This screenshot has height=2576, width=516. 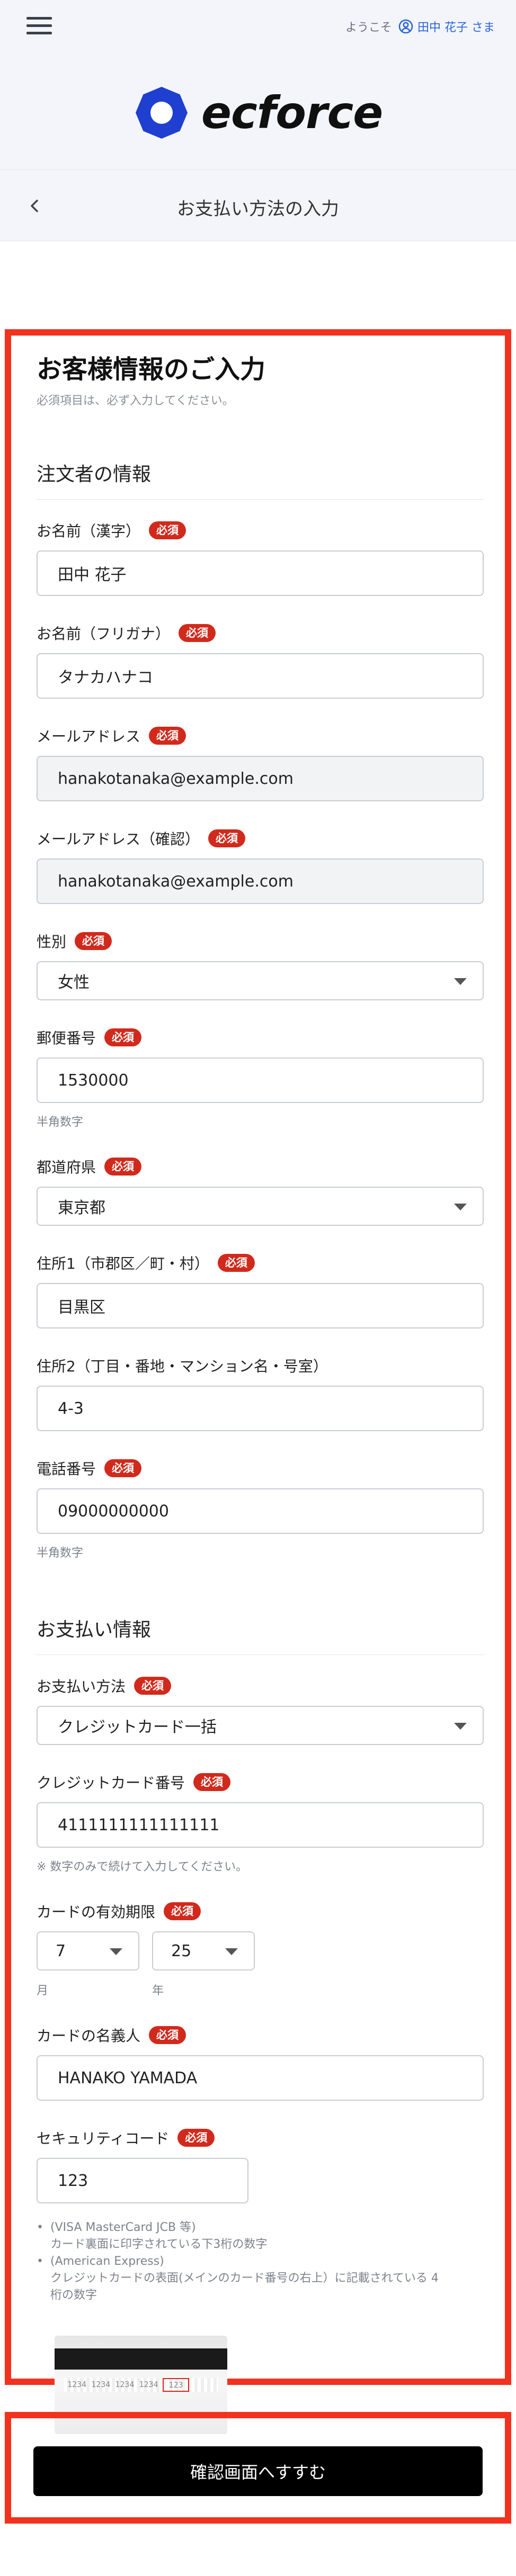 What do you see at coordinates (260, 676) in the screenshot?
I see `name-kana-input: タナカハナコ` at bounding box center [260, 676].